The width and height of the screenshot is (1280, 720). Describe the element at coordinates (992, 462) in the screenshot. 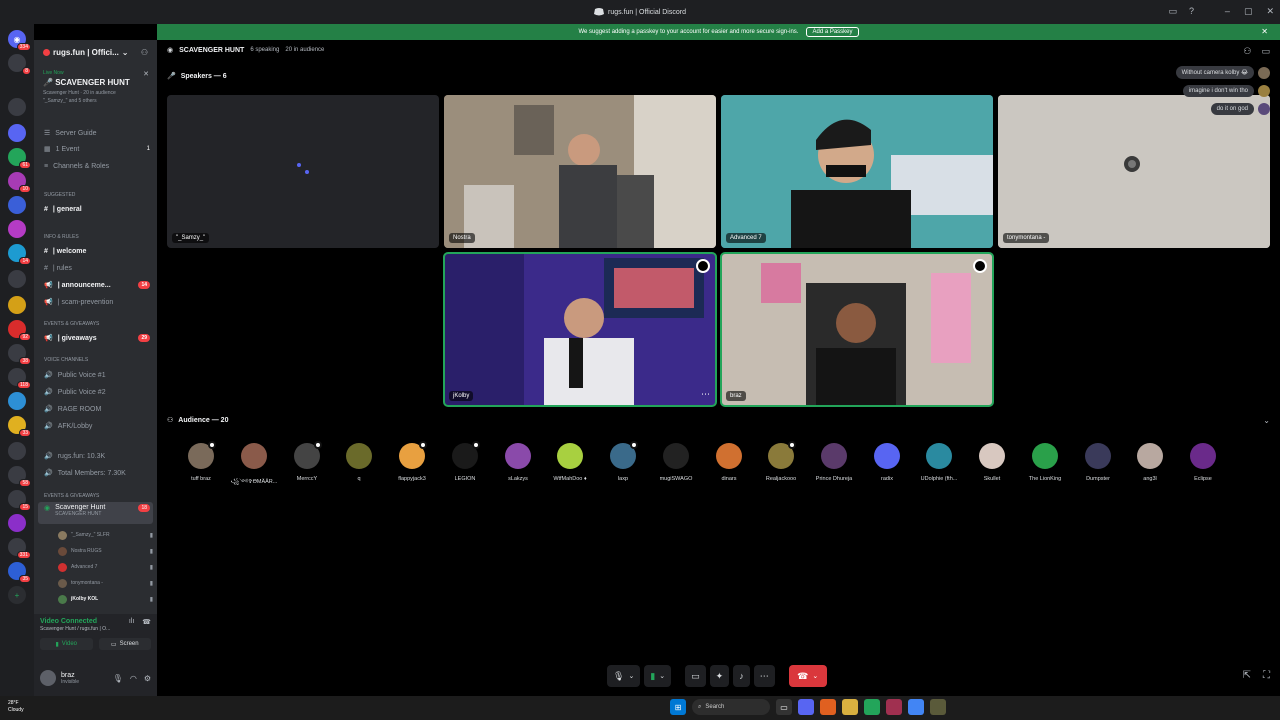

I see `audience-member: Skullet` at that location.